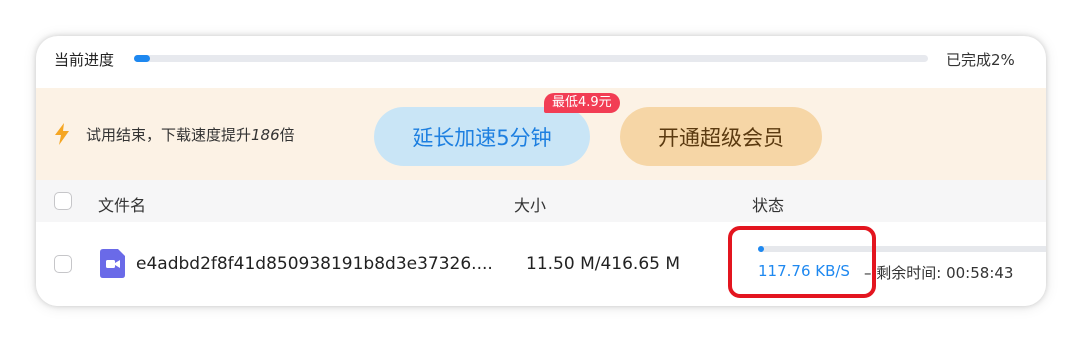  Describe the element at coordinates (582, 103) in the screenshot. I see `price-badge: 最低4.9元` at that location.